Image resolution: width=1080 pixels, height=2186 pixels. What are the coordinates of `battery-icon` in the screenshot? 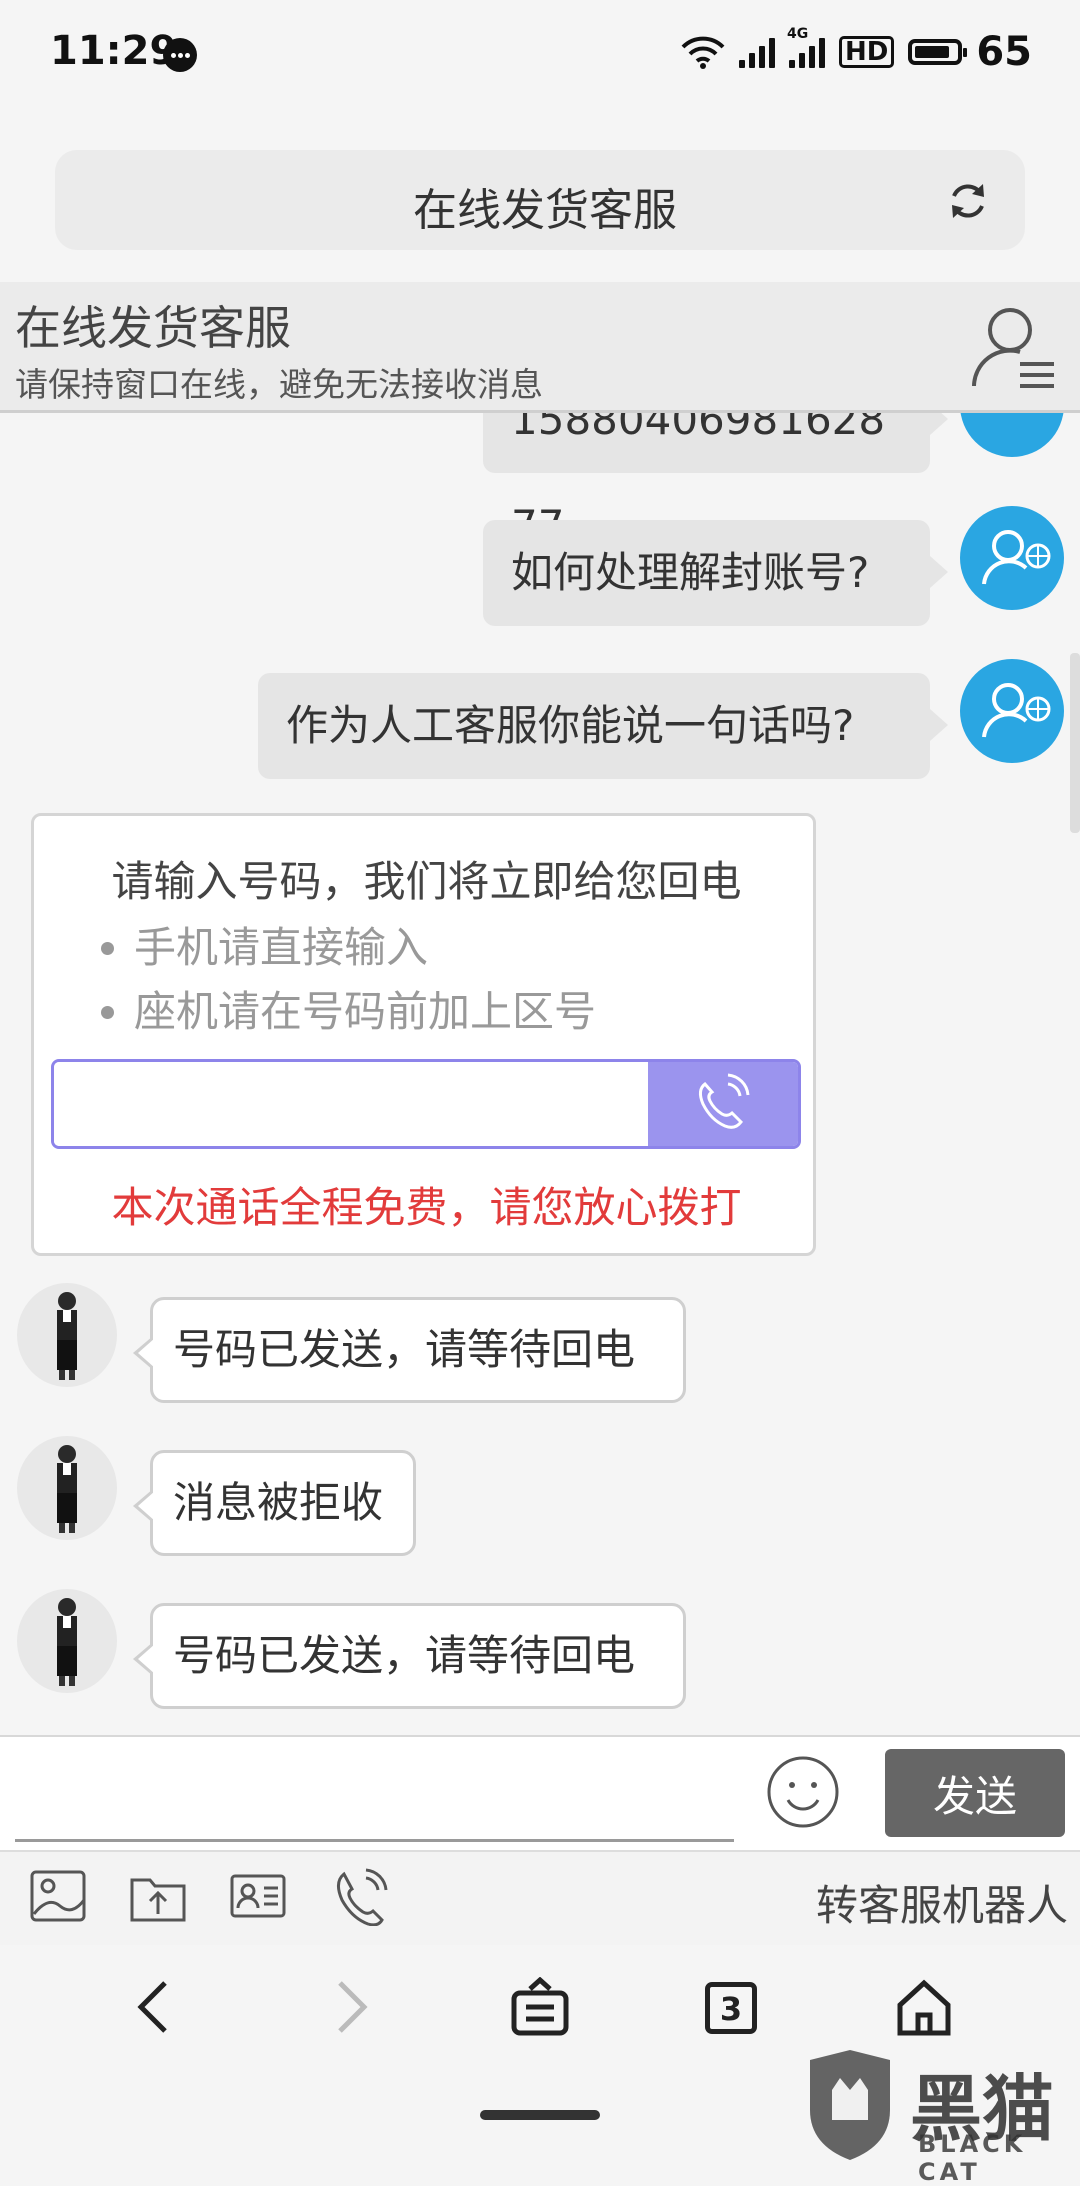 It's located at (938, 52).